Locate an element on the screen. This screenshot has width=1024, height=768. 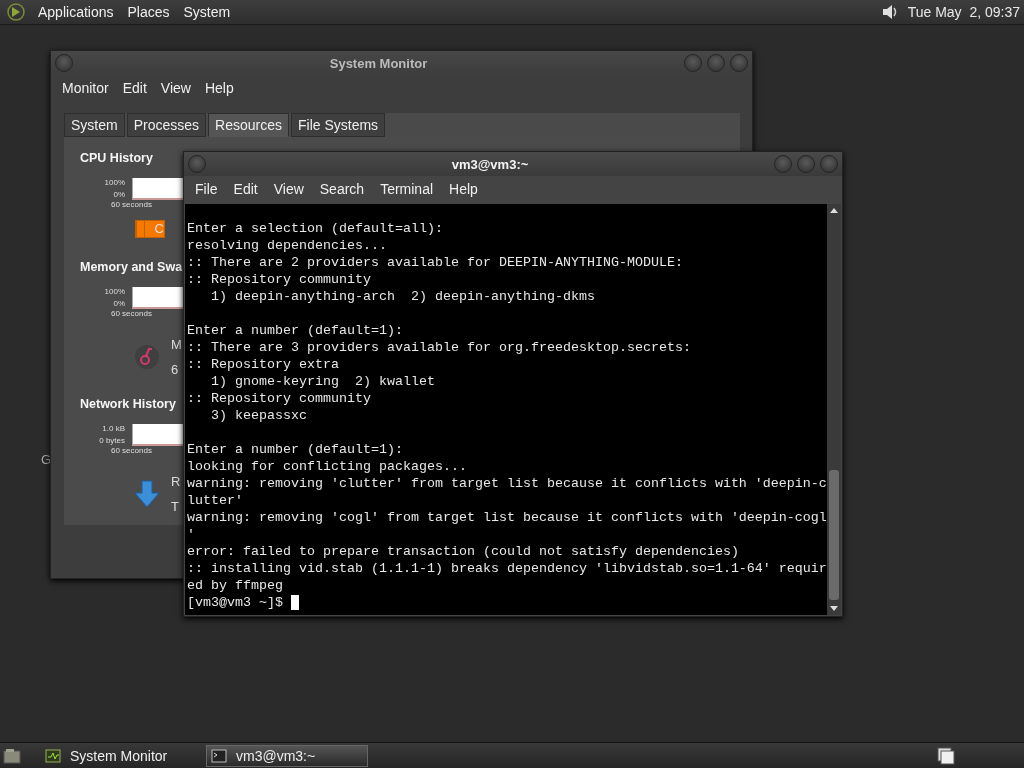
scroll-up-arrow is located at coordinates (834, 210).